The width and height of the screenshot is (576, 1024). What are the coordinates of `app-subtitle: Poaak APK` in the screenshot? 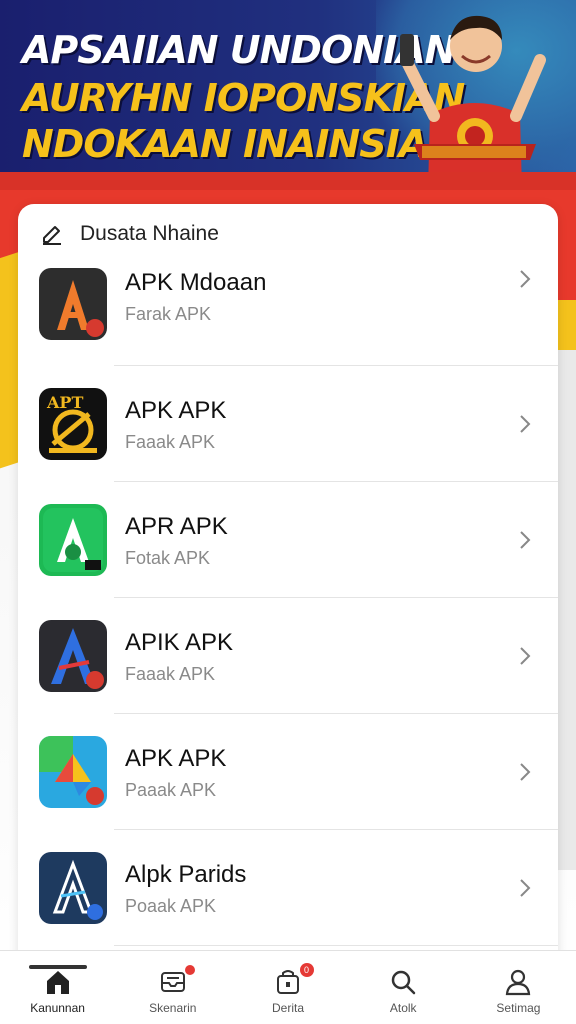 It's located at (171, 905).